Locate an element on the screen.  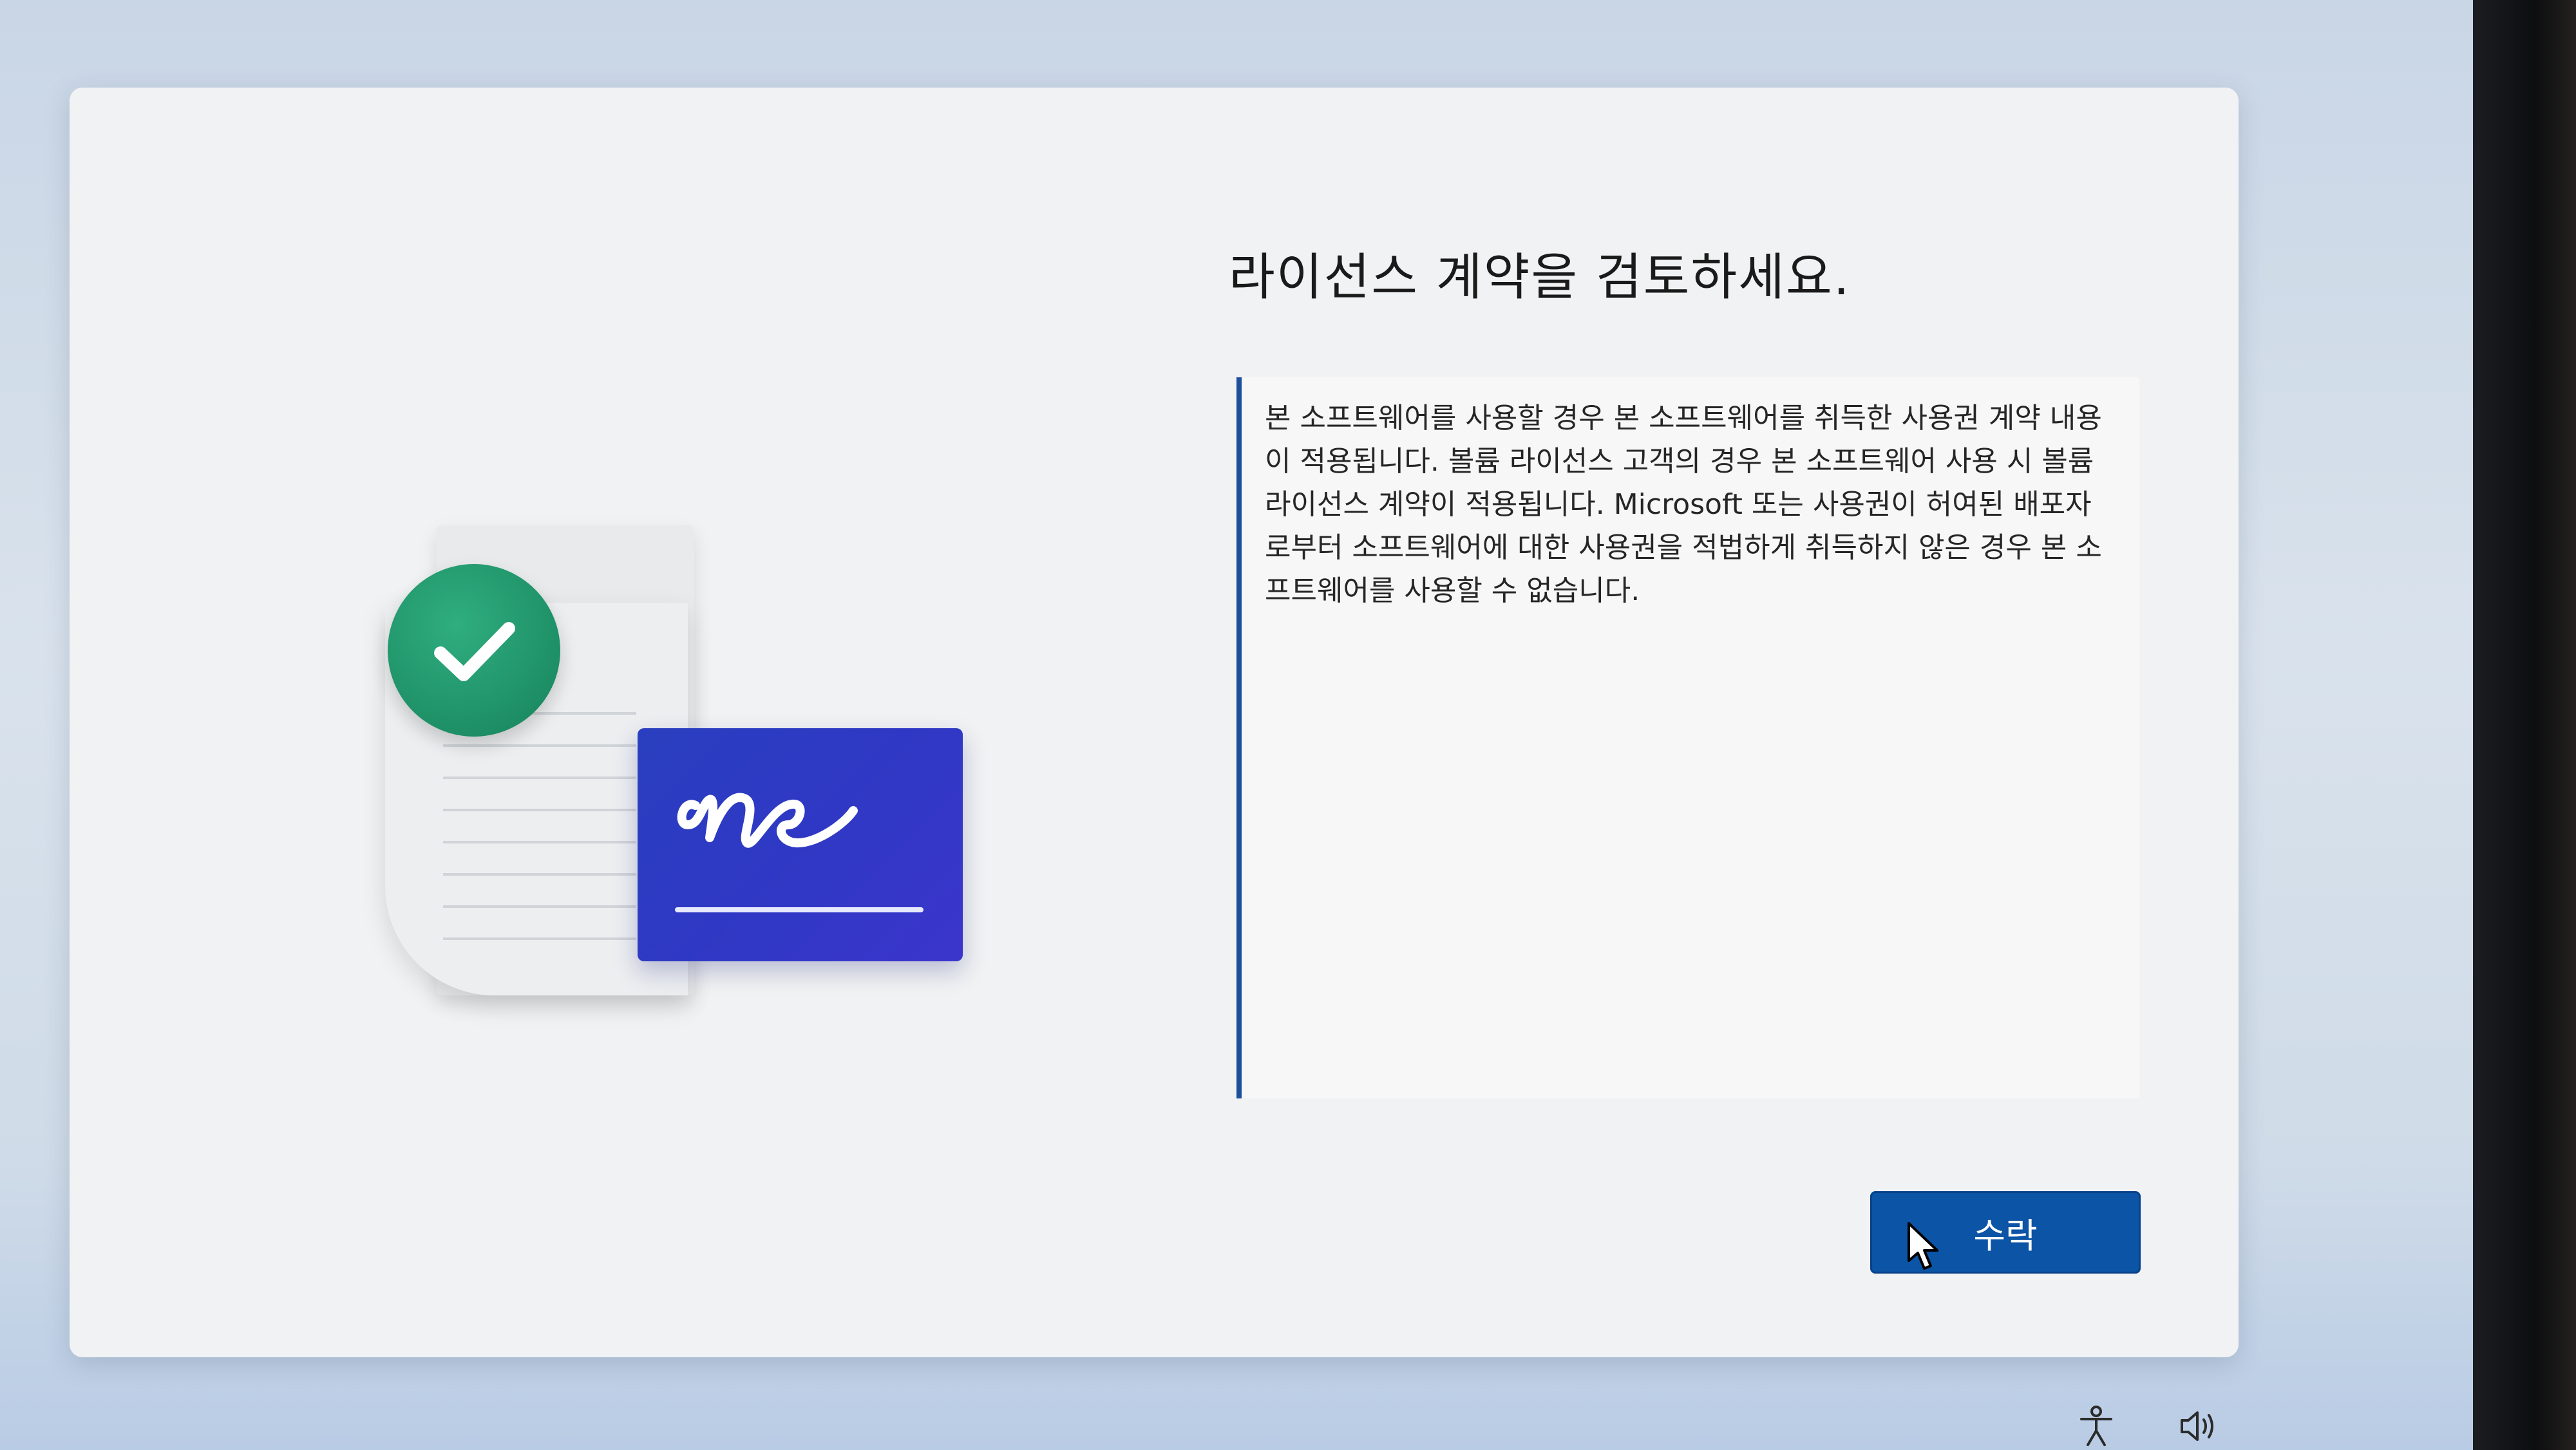
cursor-icon is located at coordinates (1925, 1246).